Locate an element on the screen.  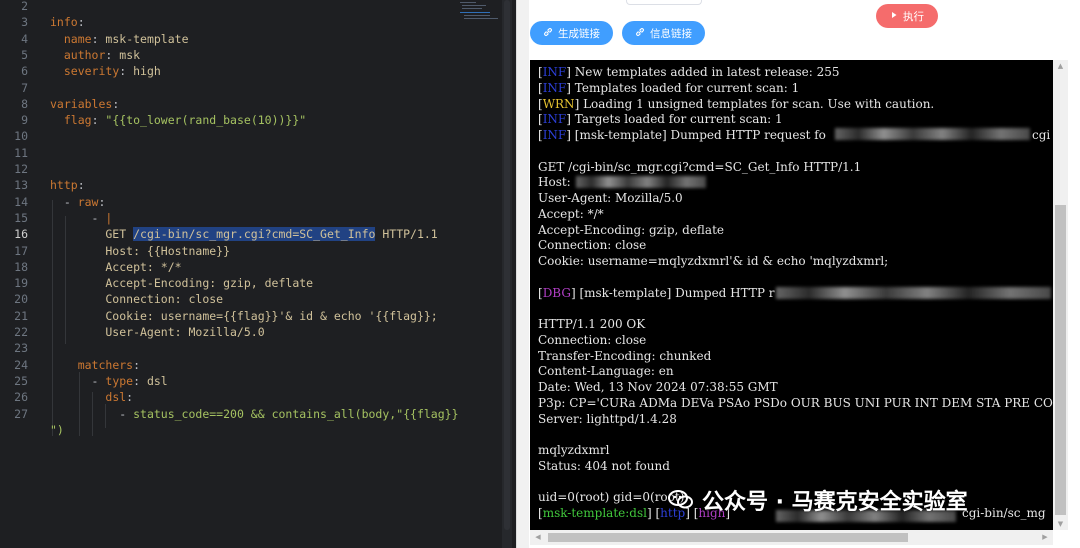
code-token: ") is located at coordinates (57, 429).